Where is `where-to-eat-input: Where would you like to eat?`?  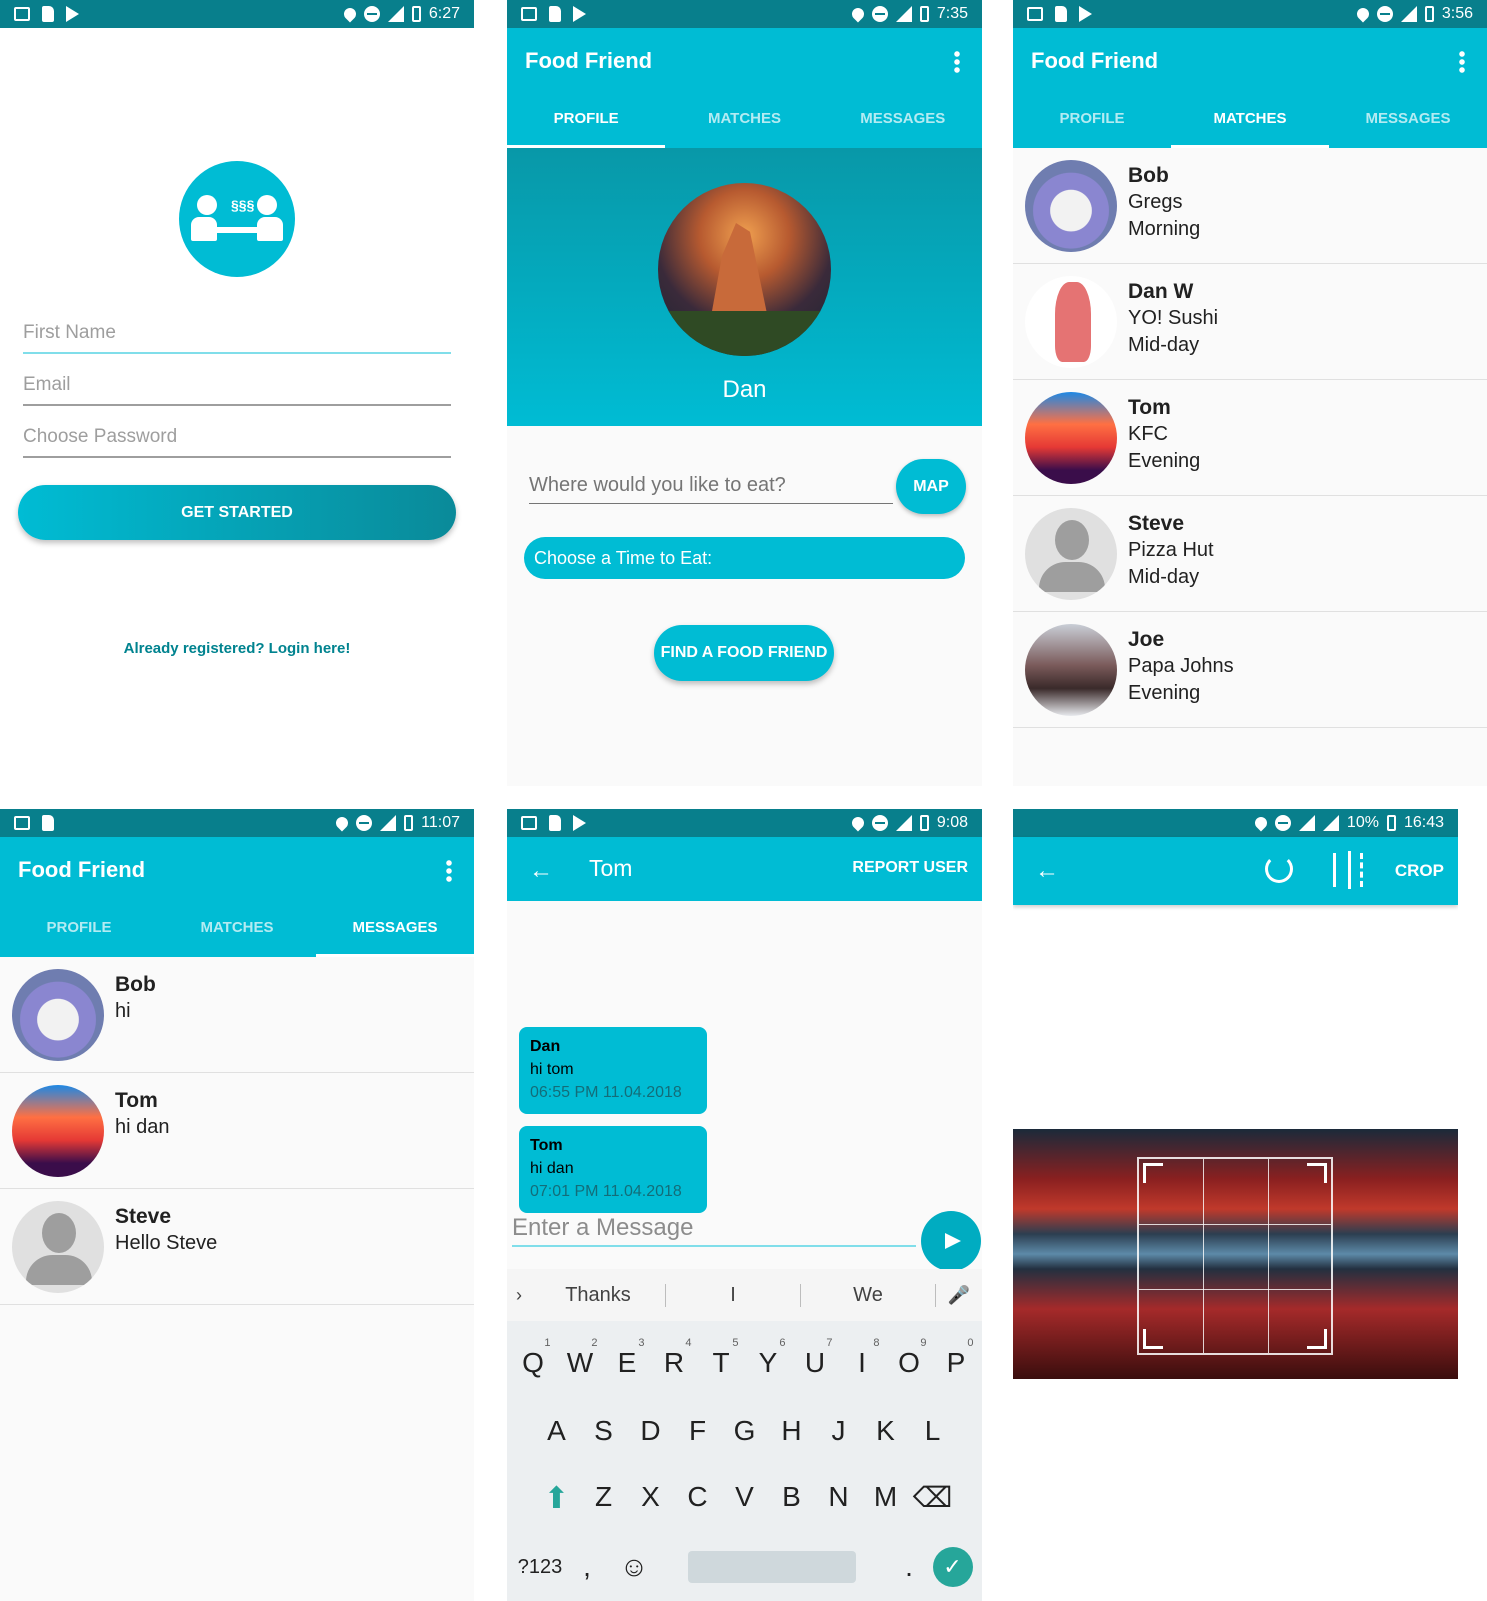
where-to-eat-input: Where would you like to eat? is located at coordinates (711, 485).